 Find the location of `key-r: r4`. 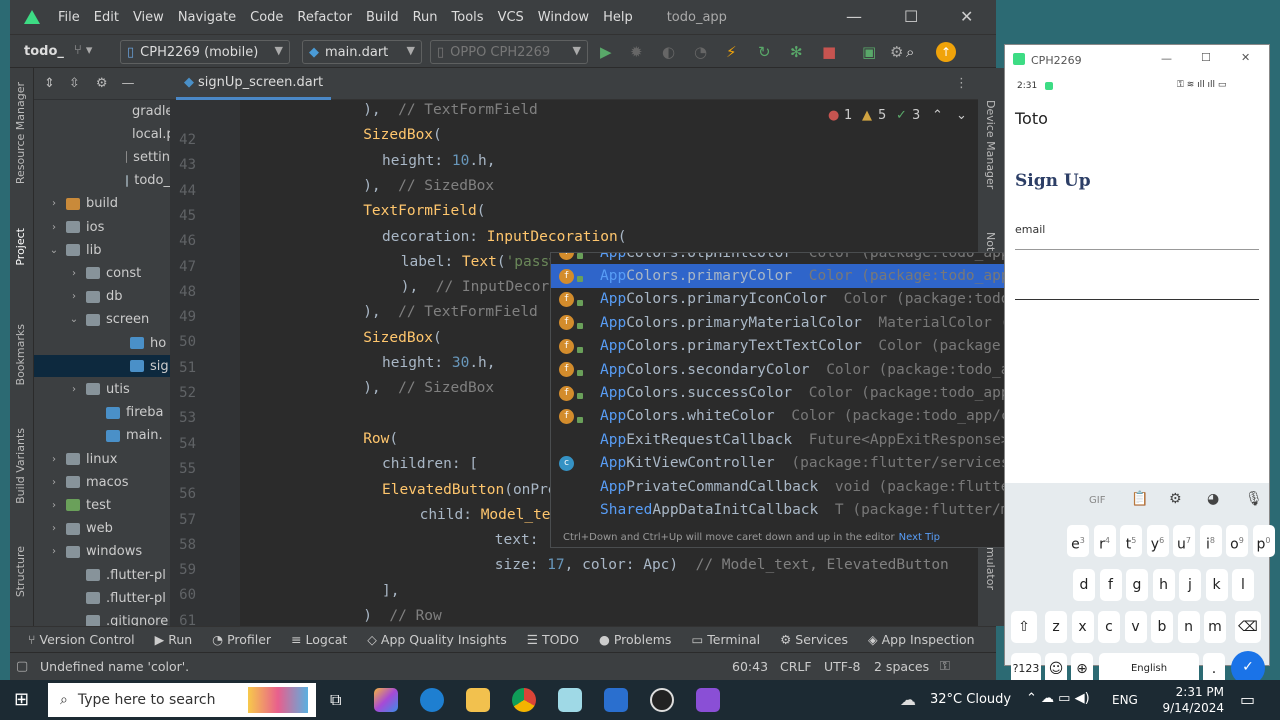

key-r: r4 is located at coordinates (1104, 541).